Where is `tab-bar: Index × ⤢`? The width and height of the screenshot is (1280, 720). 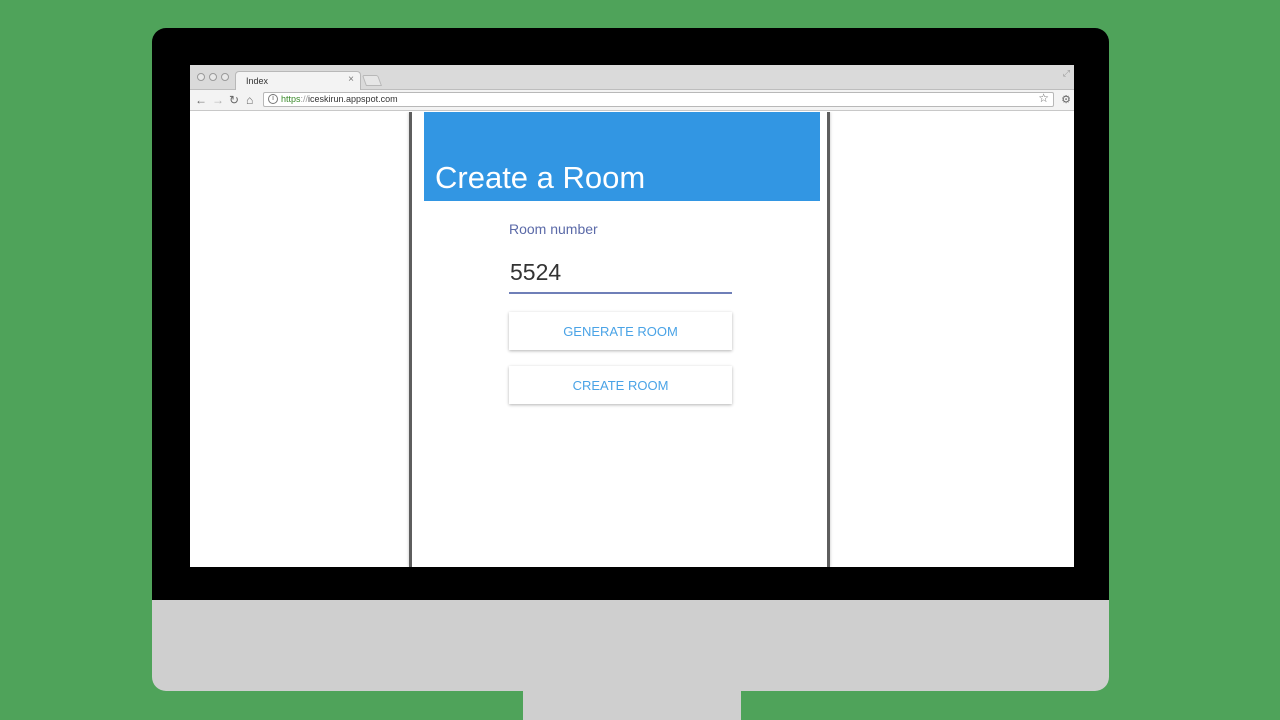
tab-bar: Index × ⤢ is located at coordinates (632, 78).